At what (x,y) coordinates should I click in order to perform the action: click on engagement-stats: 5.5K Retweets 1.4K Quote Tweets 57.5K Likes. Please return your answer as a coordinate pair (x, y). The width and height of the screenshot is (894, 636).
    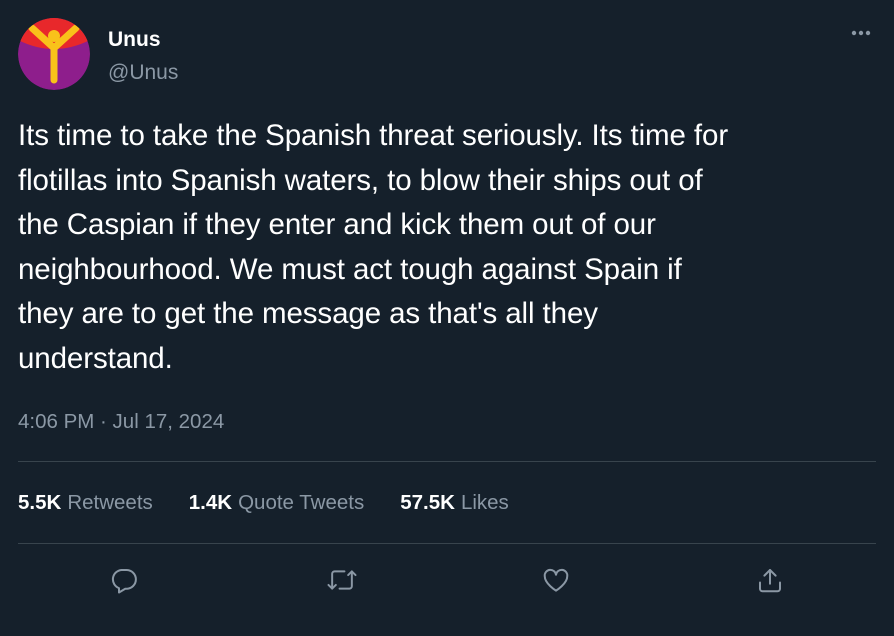
    Looking at the image, I should click on (263, 503).